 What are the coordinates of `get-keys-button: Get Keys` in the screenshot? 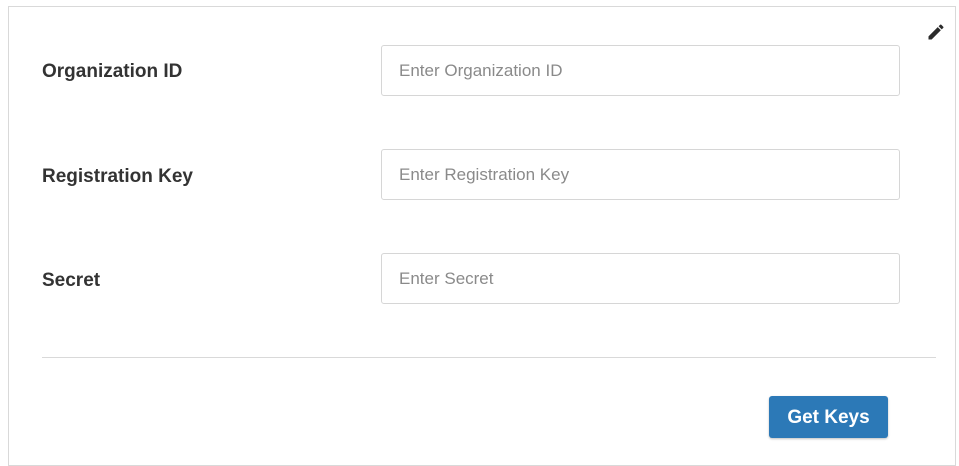 It's located at (828, 417).